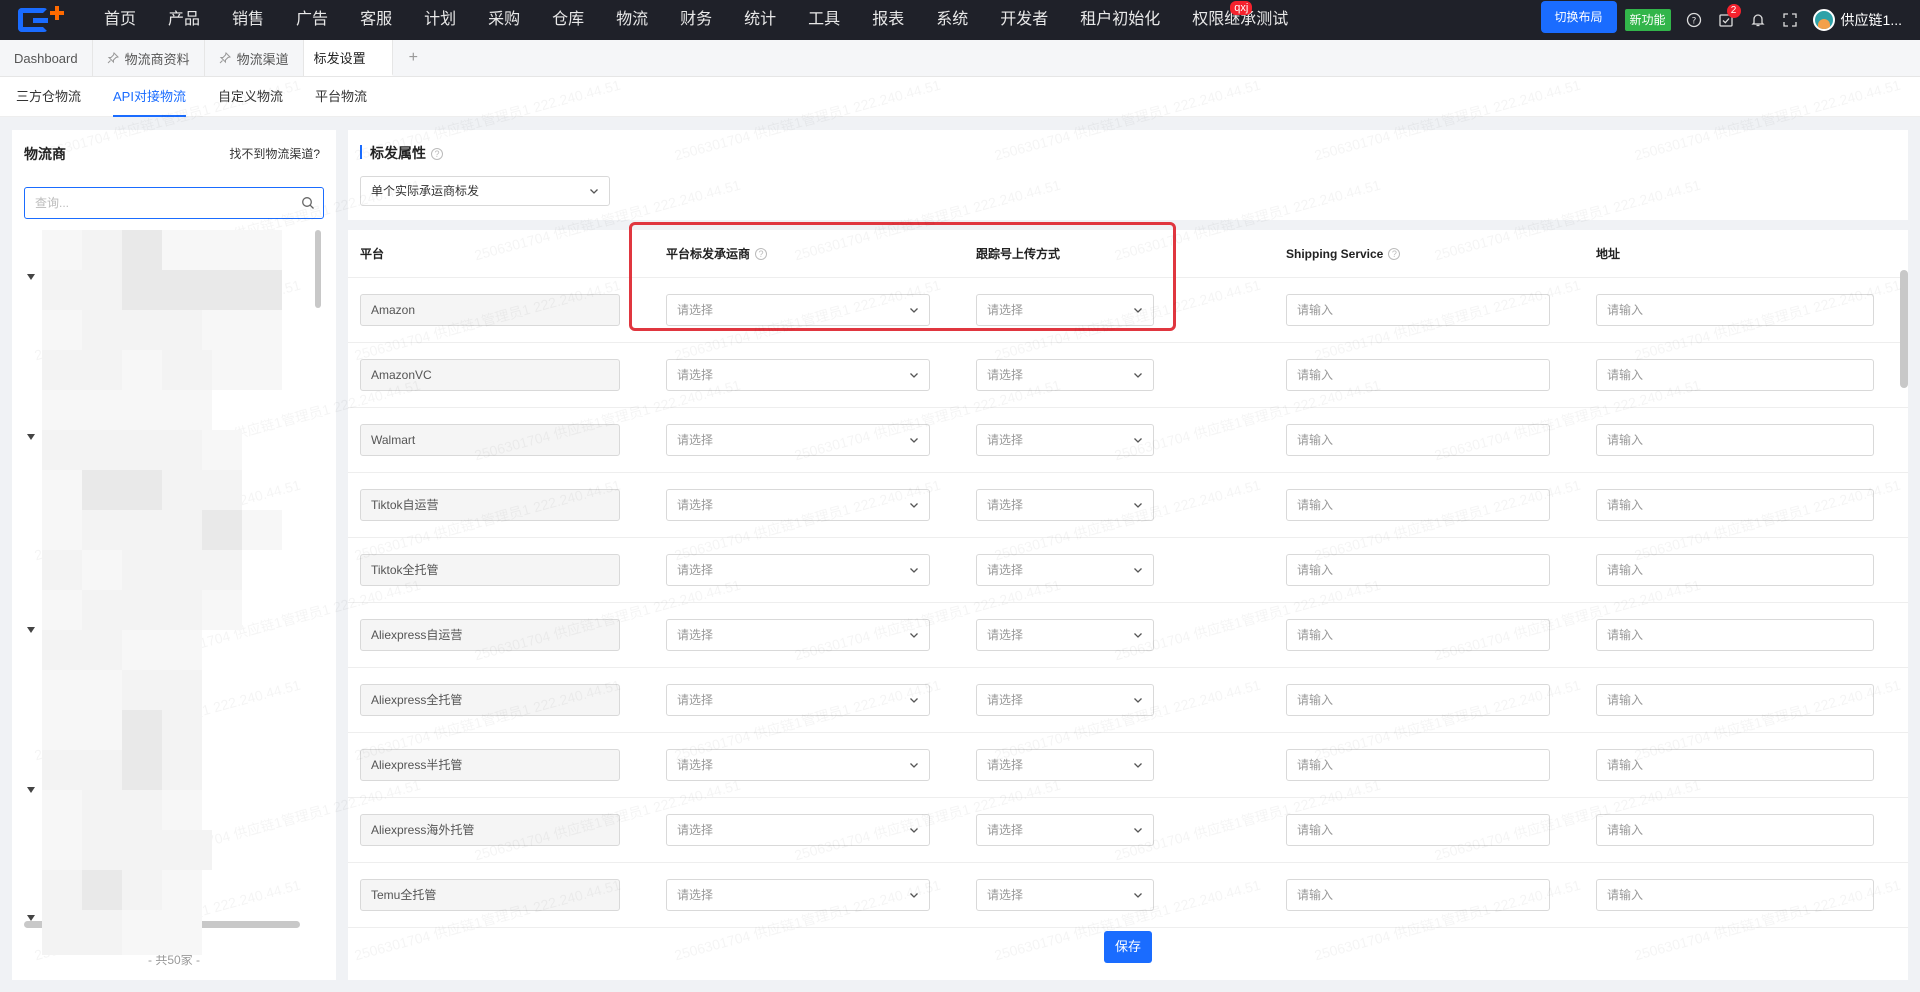 This screenshot has width=1920, height=992. Describe the element at coordinates (308, 203) in the screenshot. I see `search-icon` at that location.